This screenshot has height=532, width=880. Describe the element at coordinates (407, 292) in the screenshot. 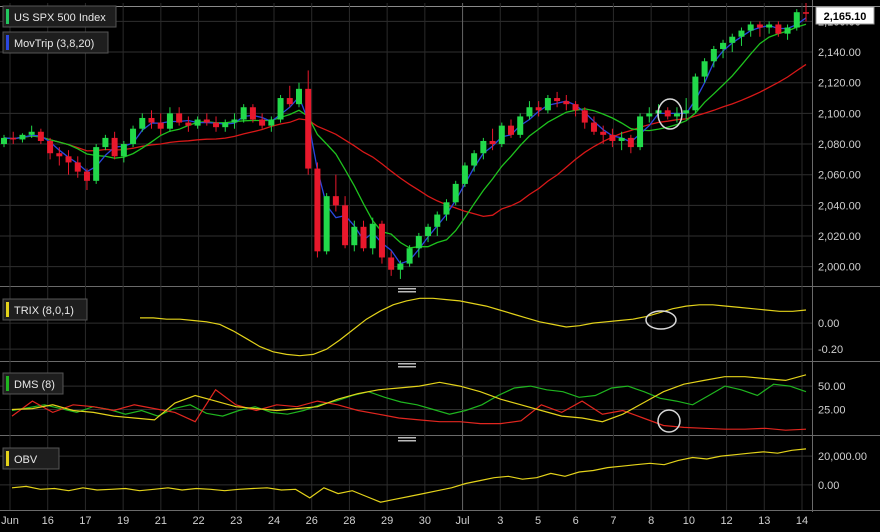

I see `resize-handle-1b` at that location.